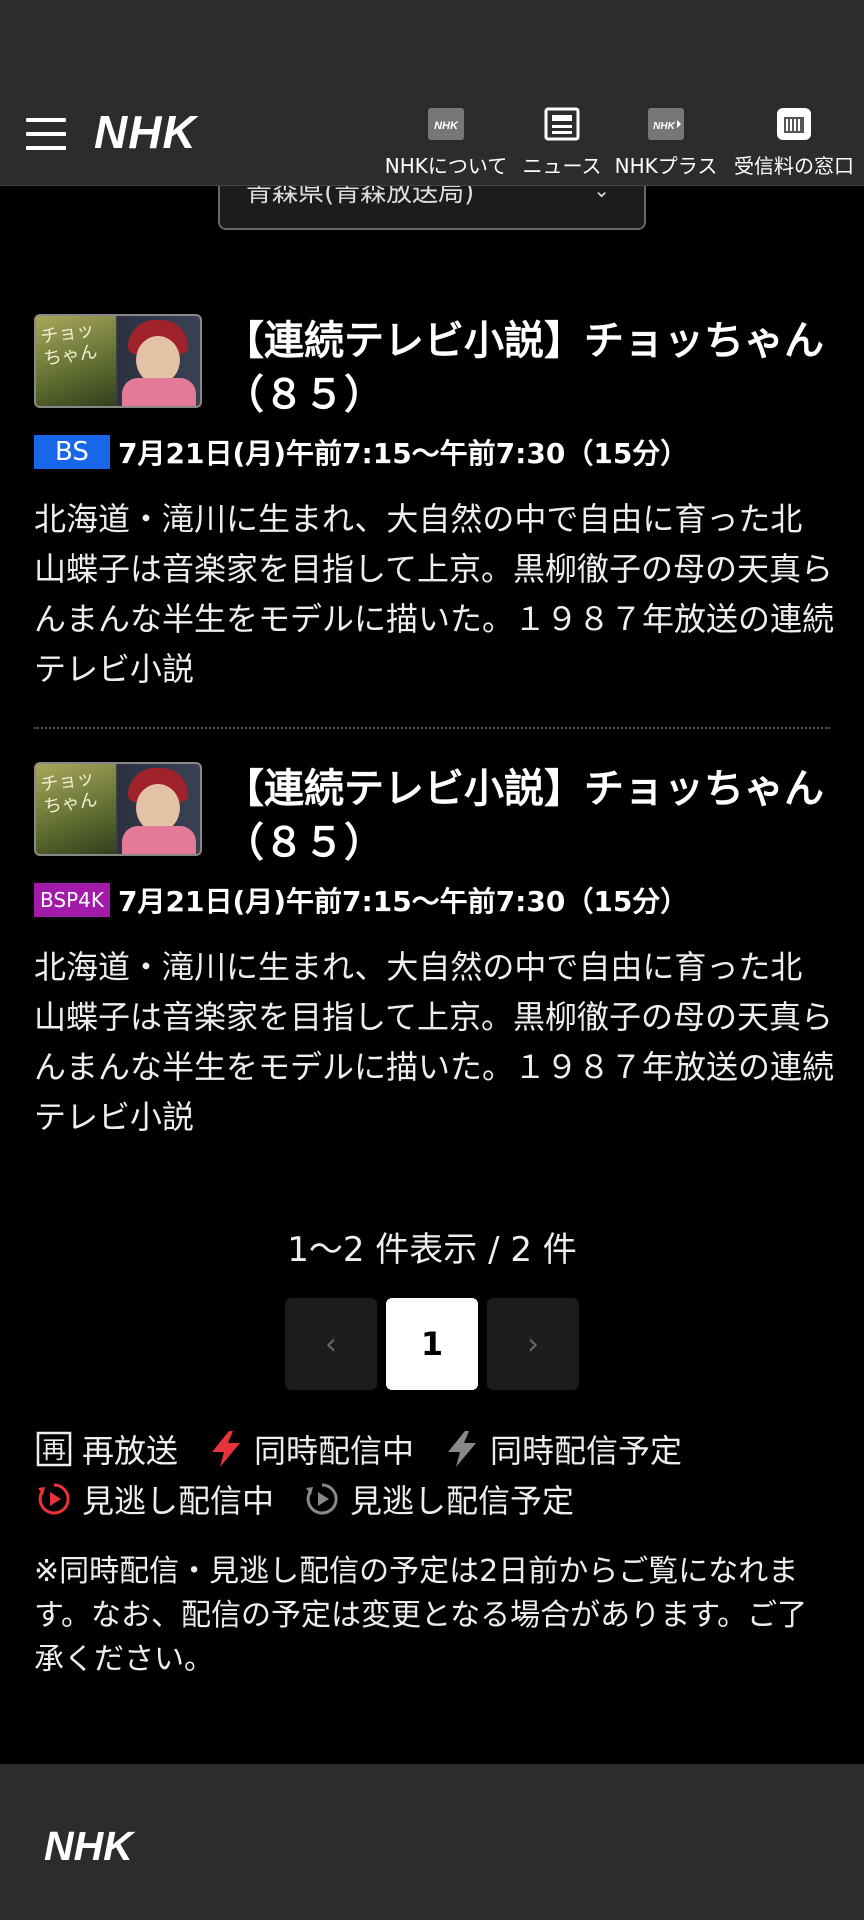  I want to click on footer-logo-text: NHK, so click(90, 1846).